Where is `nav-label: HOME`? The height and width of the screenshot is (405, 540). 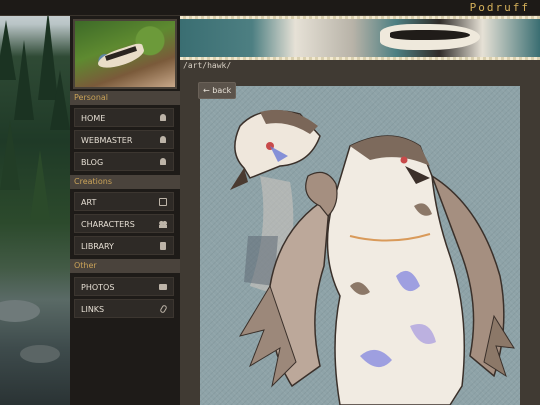
nav-label: HOME is located at coordinates (93, 118).